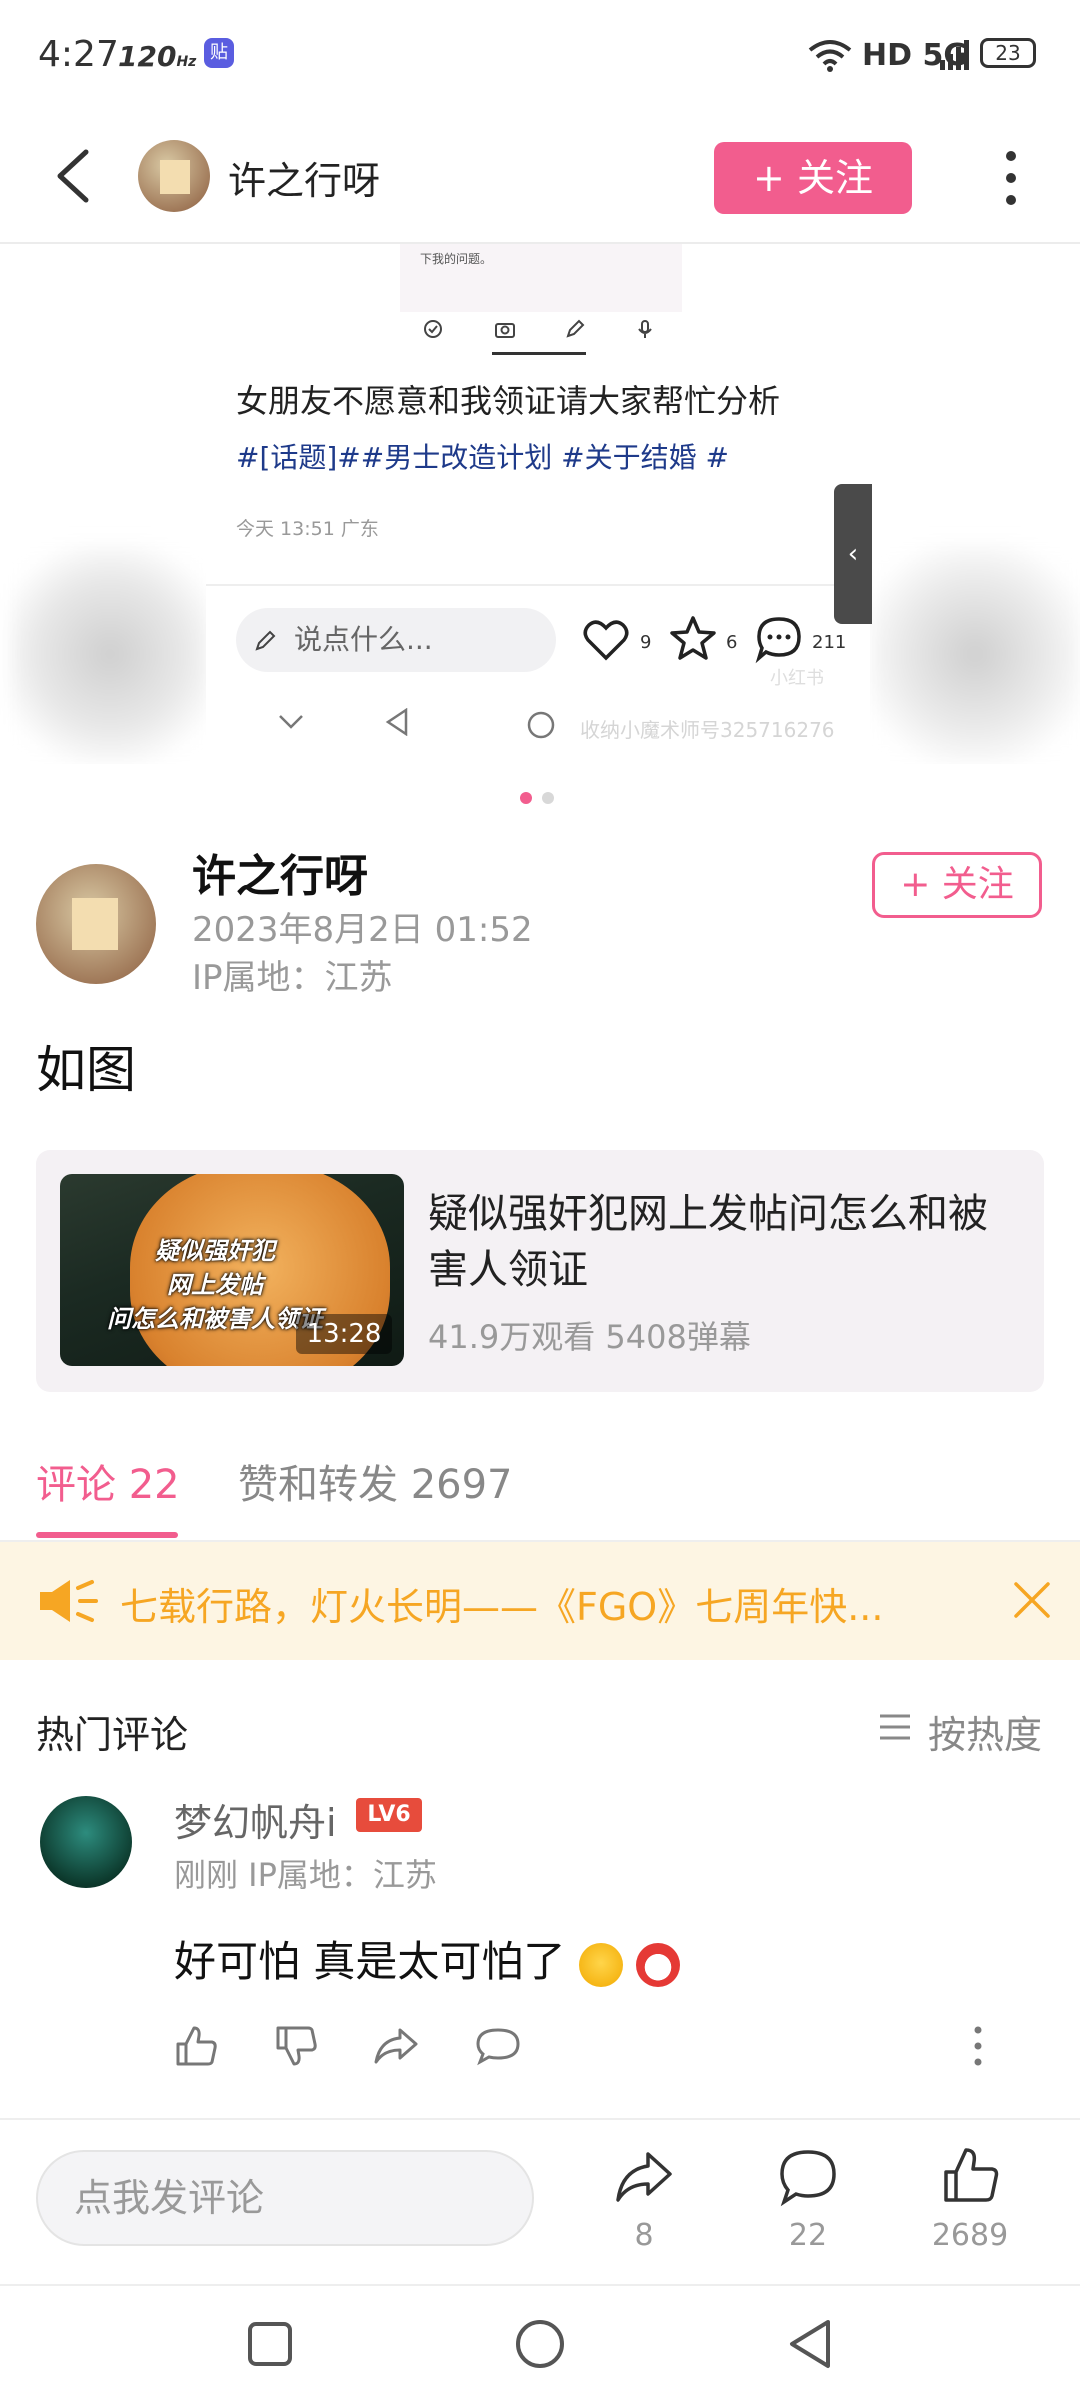 This screenshot has height=2400, width=1080. I want to click on refresh-rate-value: 120, so click(147, 56).